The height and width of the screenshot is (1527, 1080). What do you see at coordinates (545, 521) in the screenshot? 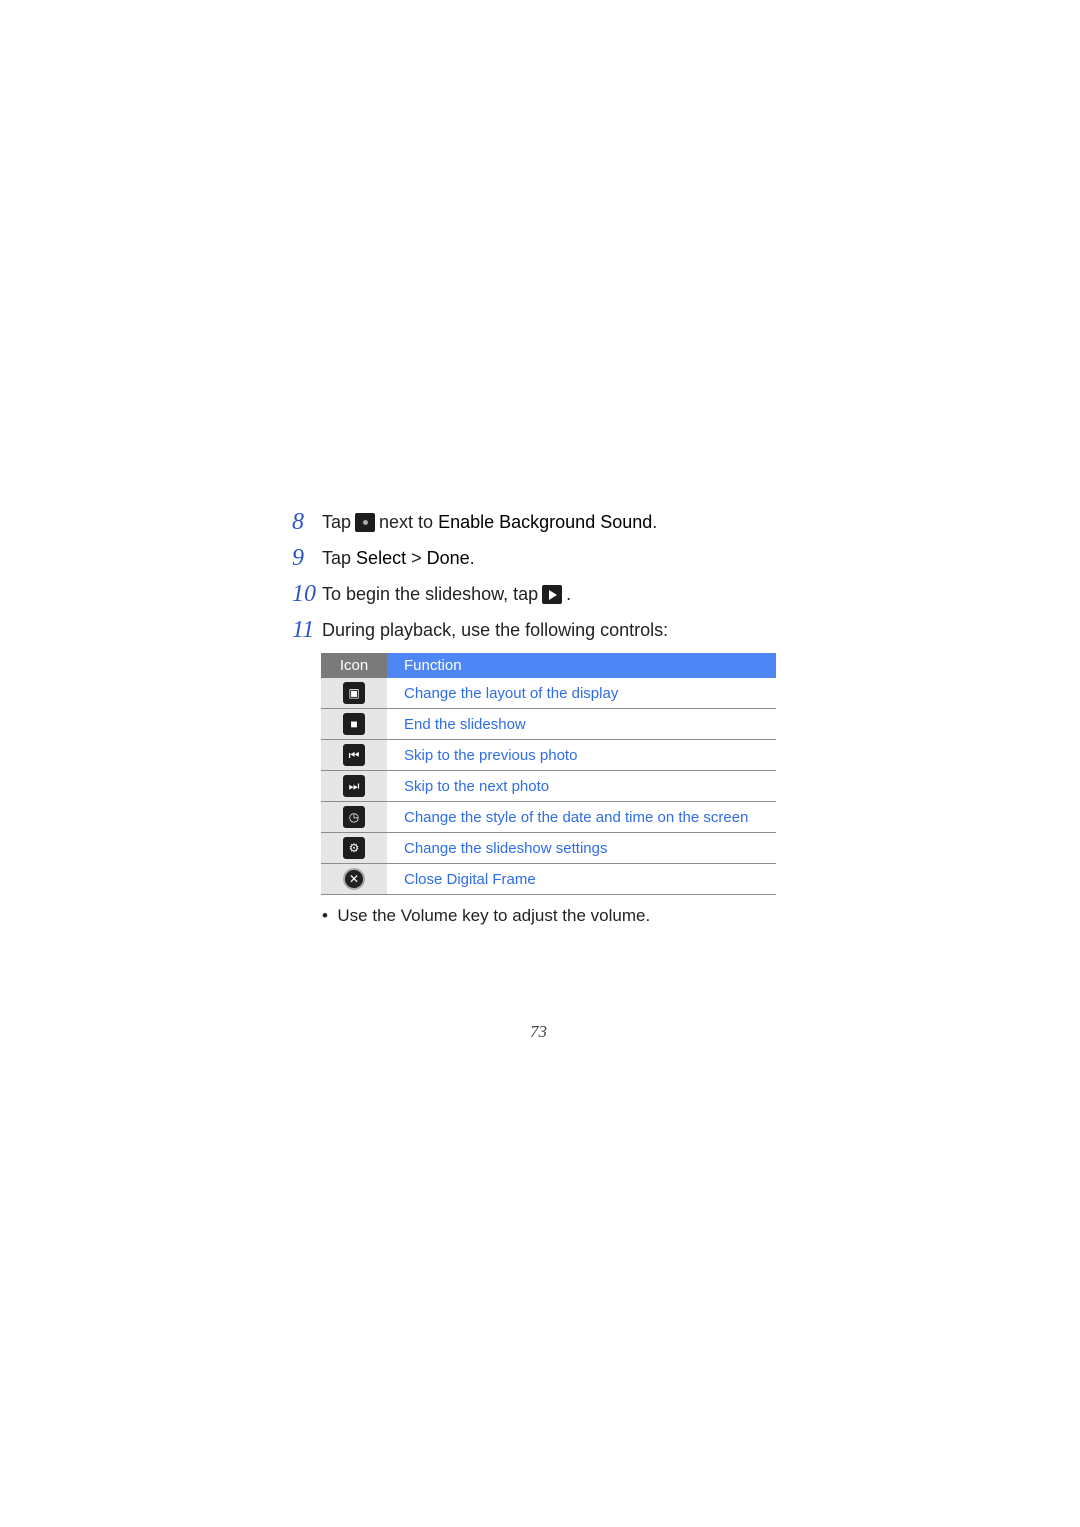
I see `ui-term: Enable Background Sound` at bounding box center [545, 521].